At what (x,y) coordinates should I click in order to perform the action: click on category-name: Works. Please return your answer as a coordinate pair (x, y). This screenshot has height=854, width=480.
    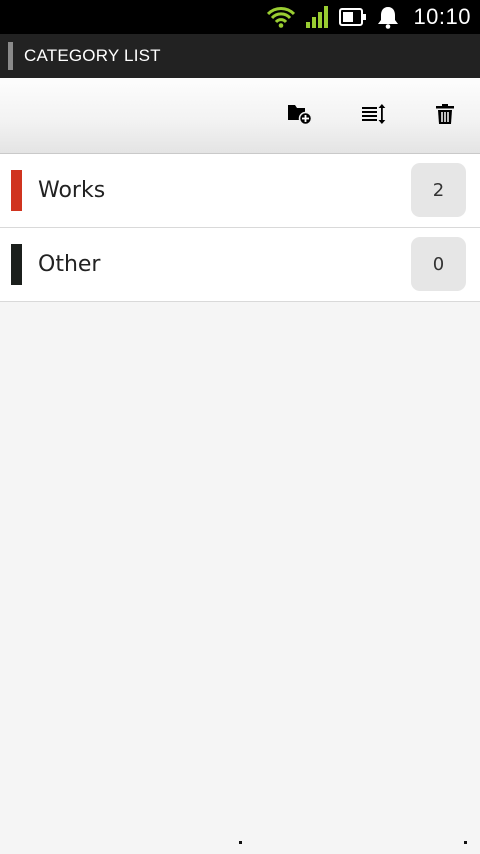
    Looking at the image, I should click on (72, 190).